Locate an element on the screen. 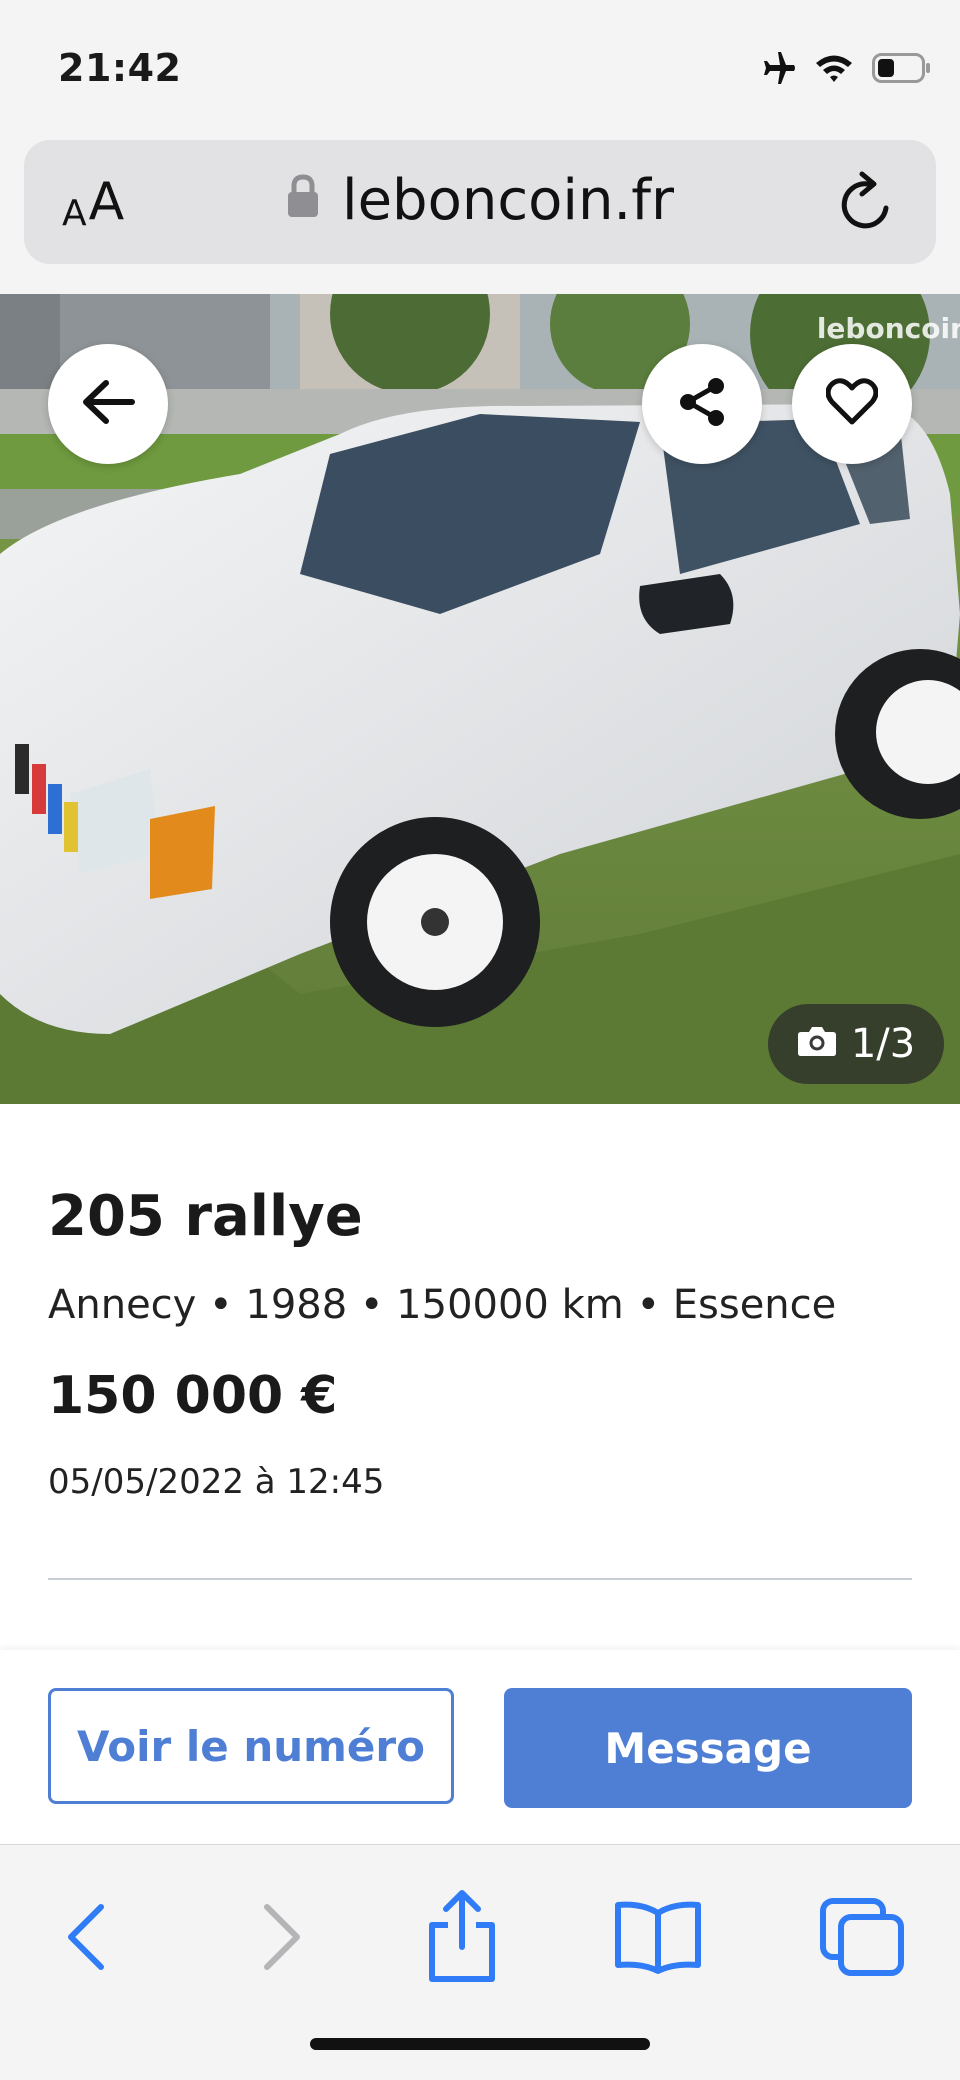 The width and height of the screenshot is (960, 2080). browser-share-button is located at coordinates (462, 1939).